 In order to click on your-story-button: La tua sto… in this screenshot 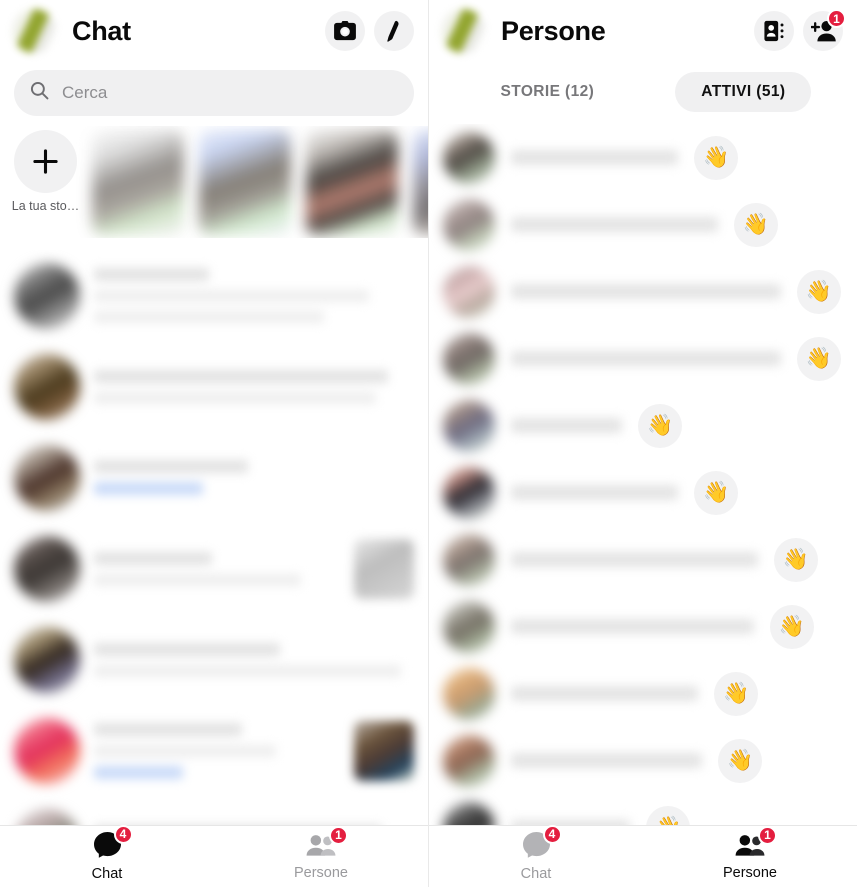, I will do `click(45, 171)`.